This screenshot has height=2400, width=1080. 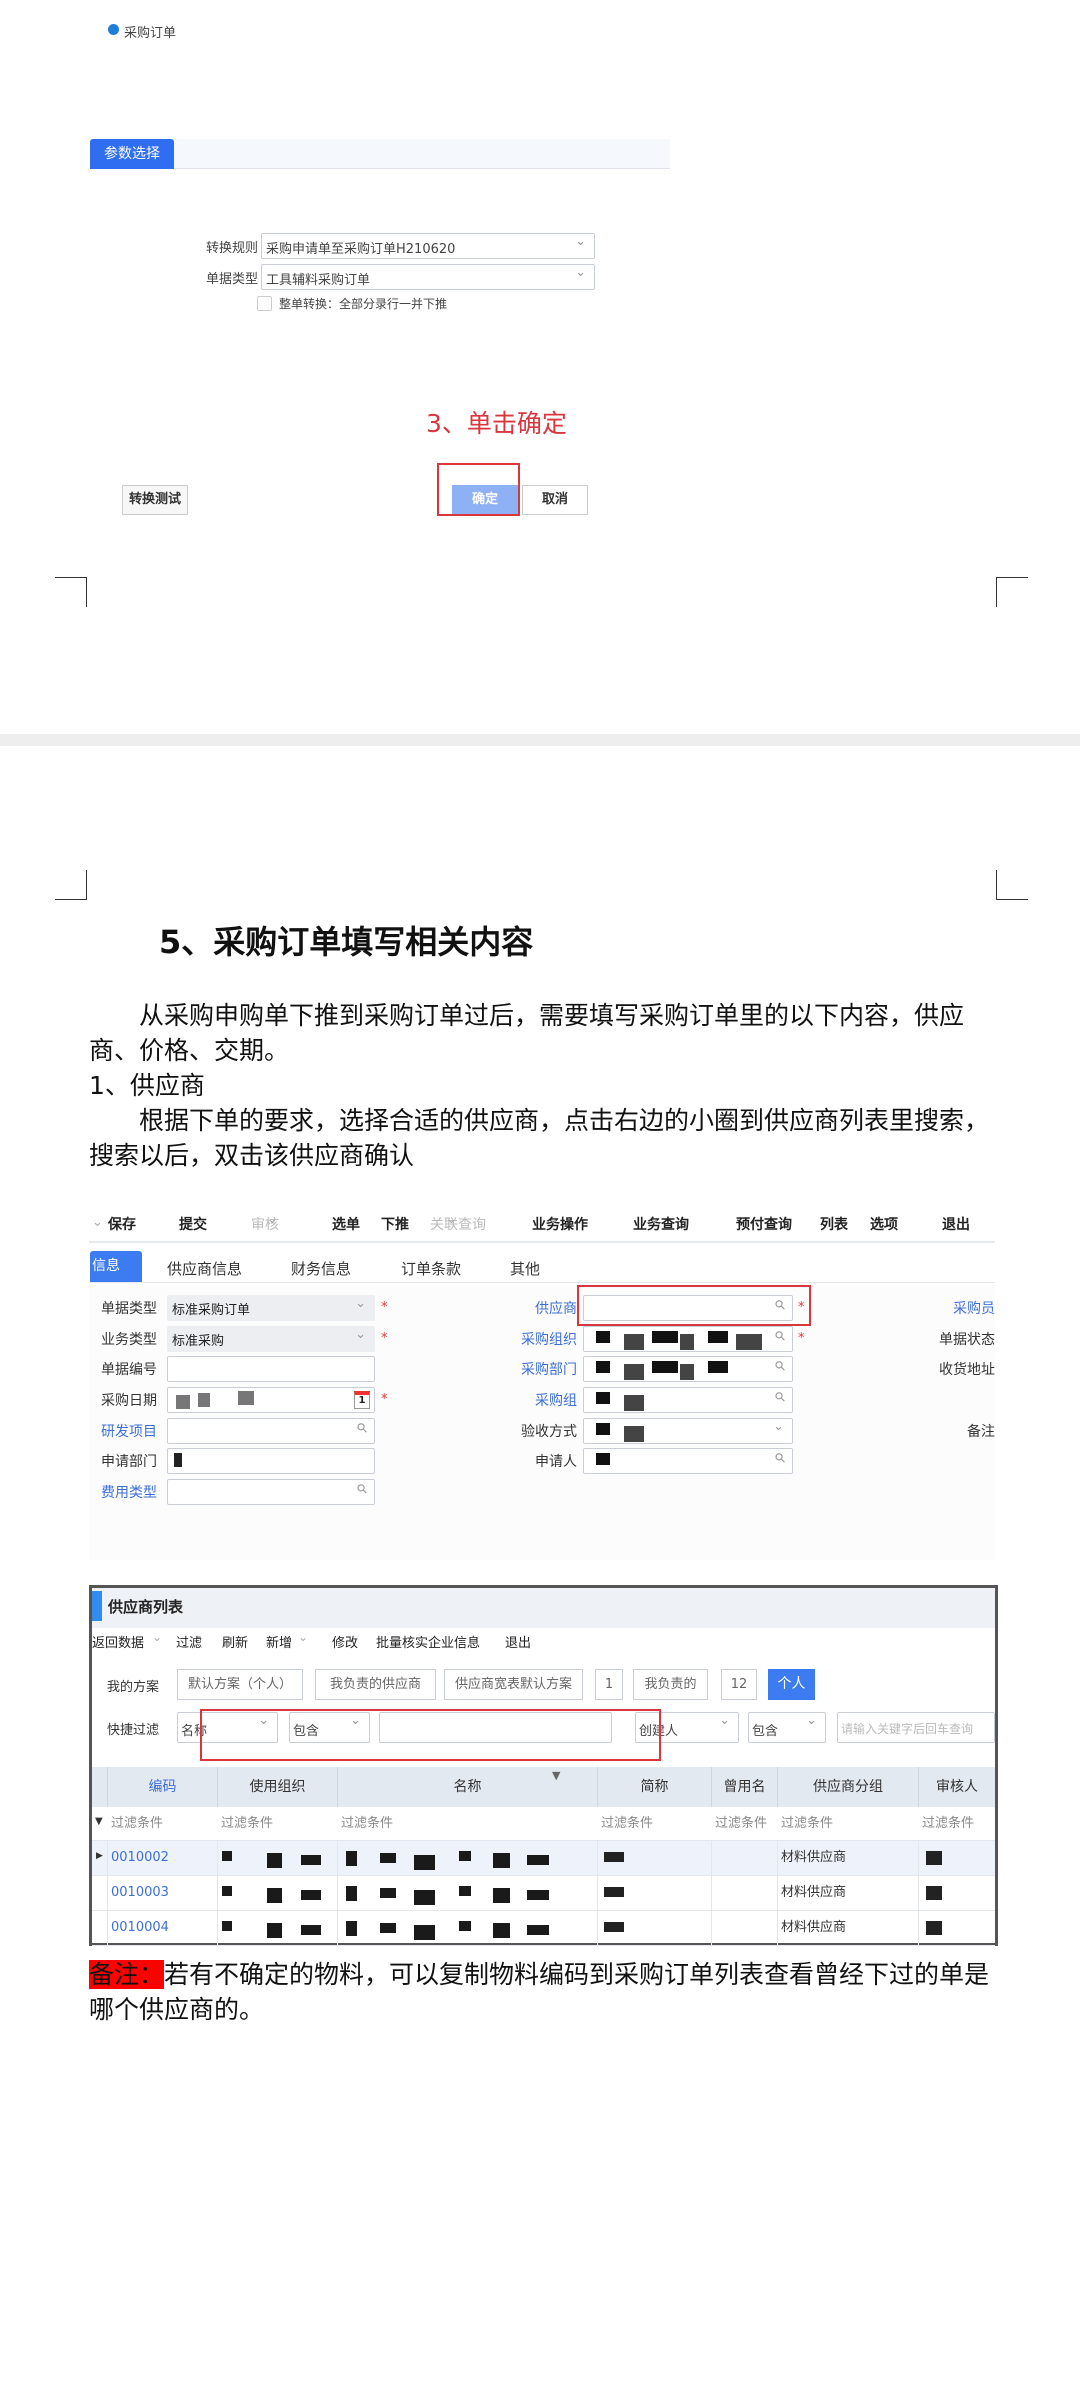 I want to click on scheme-button: 1, so click(x=609, y=1684).